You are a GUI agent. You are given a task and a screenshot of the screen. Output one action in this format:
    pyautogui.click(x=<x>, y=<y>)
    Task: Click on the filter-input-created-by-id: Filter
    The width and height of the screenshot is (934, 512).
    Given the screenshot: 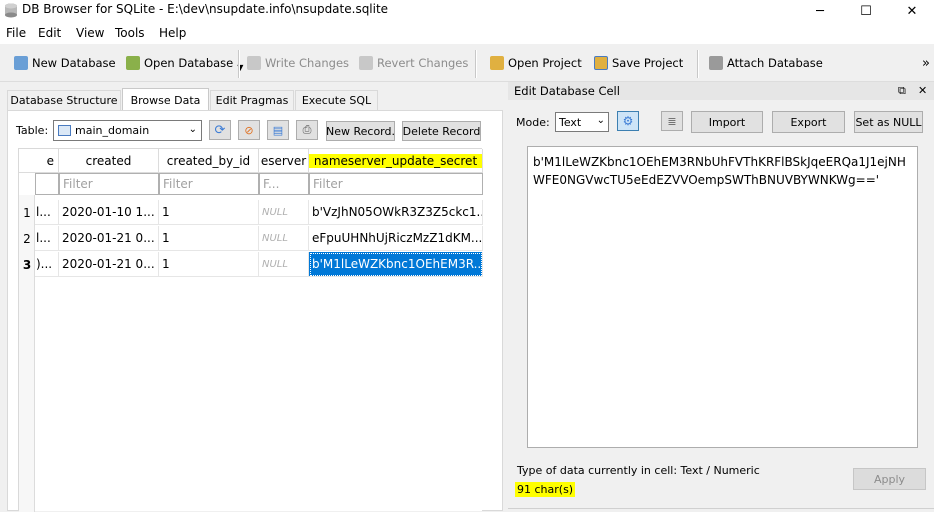 What is the action you would take?
    pyautogui.click(x=209, y=184)
    